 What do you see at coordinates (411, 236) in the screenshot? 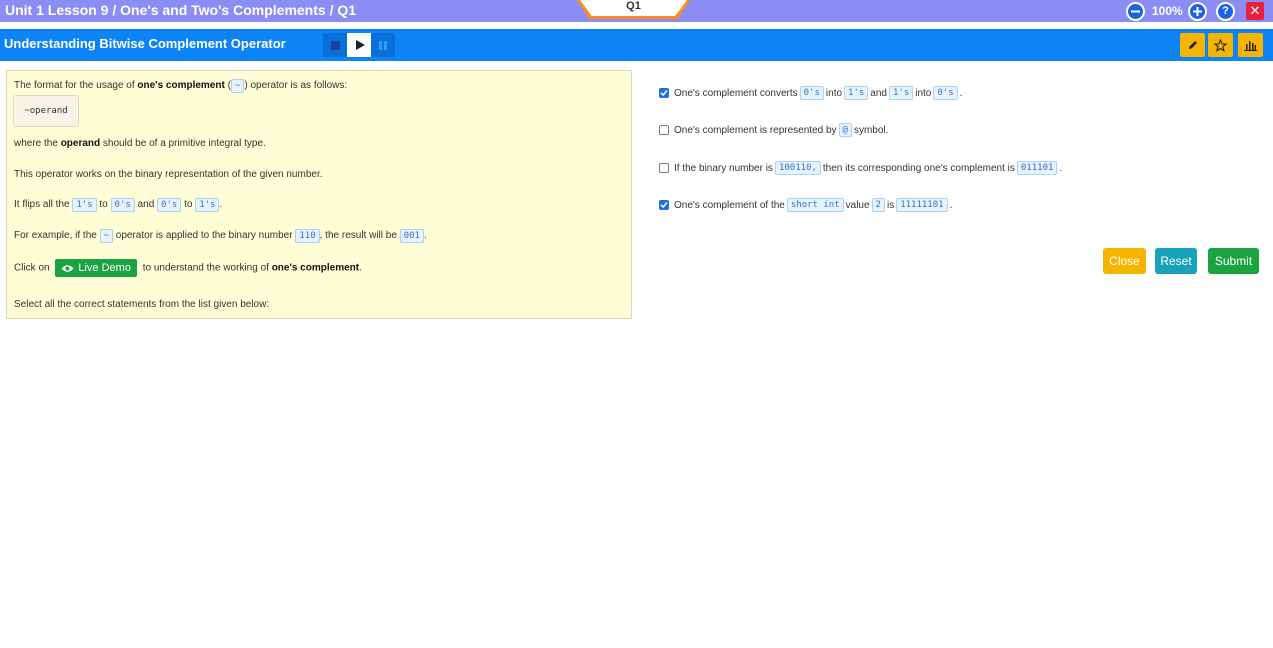
I see `inline-code: 001` at bounding box center [411, 236].